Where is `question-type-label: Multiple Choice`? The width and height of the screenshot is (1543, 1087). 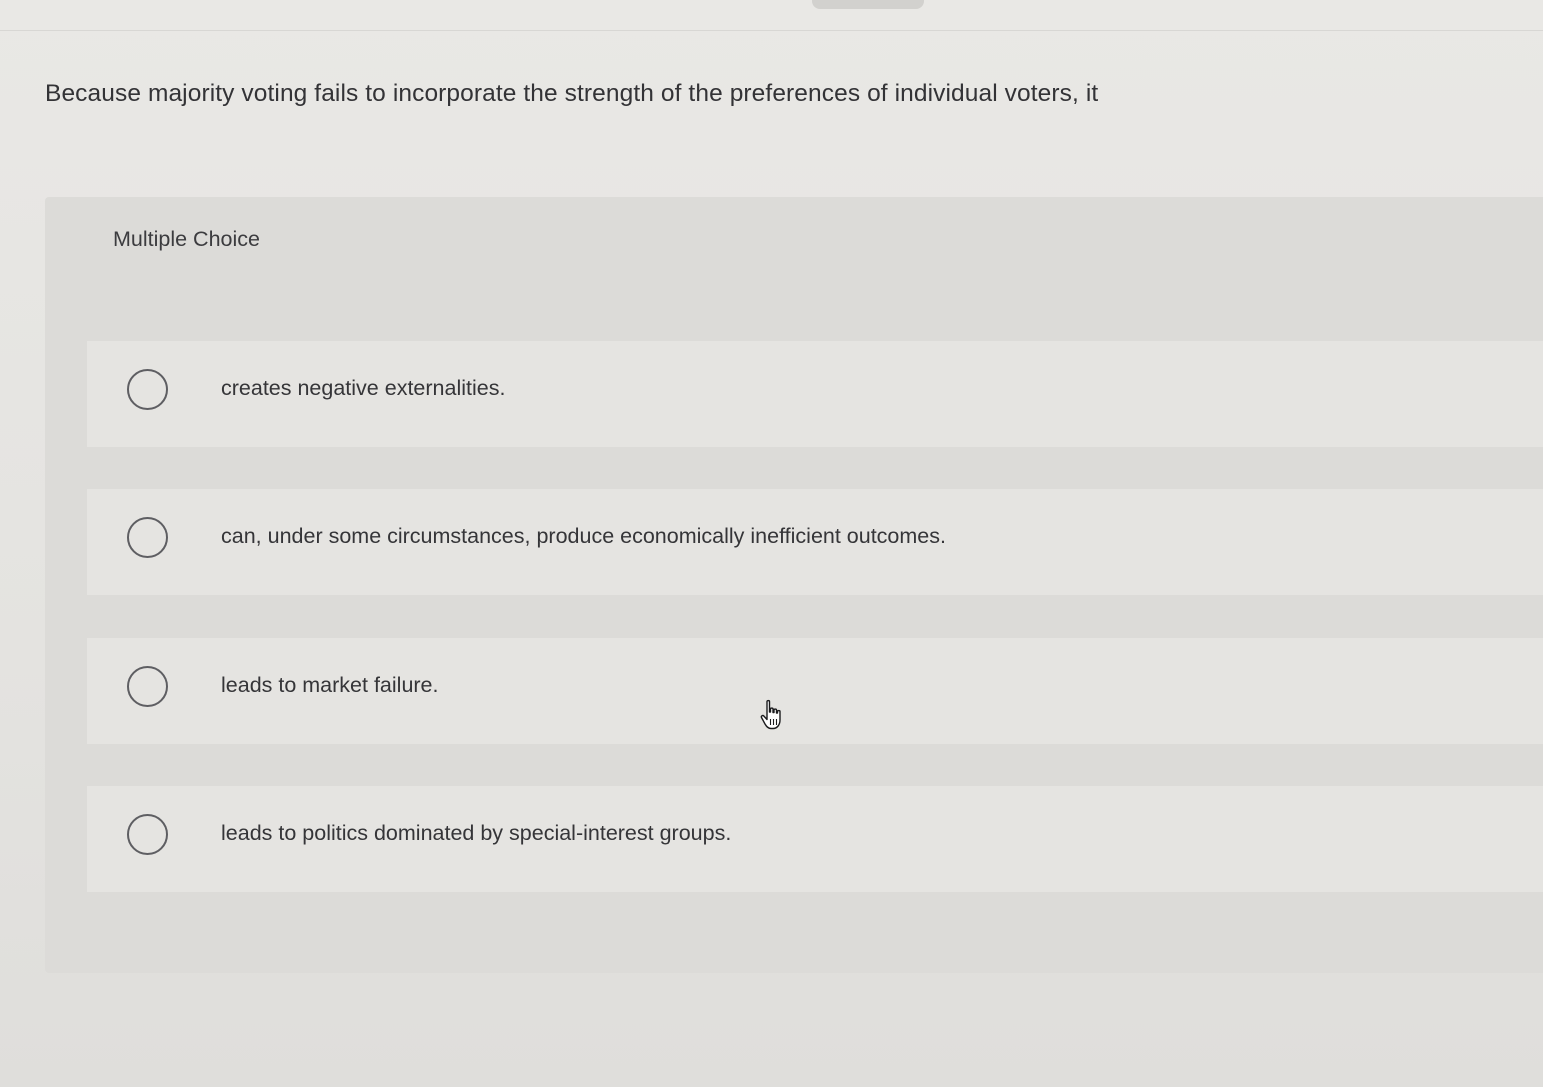
question-type-label: Multiple Choice is located at coordinates (186, 239).